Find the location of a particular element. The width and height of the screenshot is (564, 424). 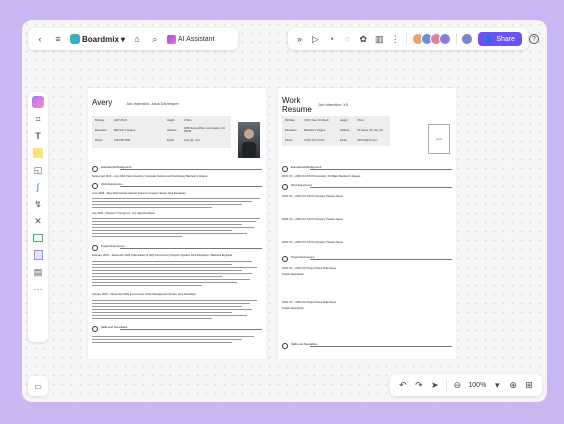

chart-icon: ▥ is located at coordinates (379, 39).